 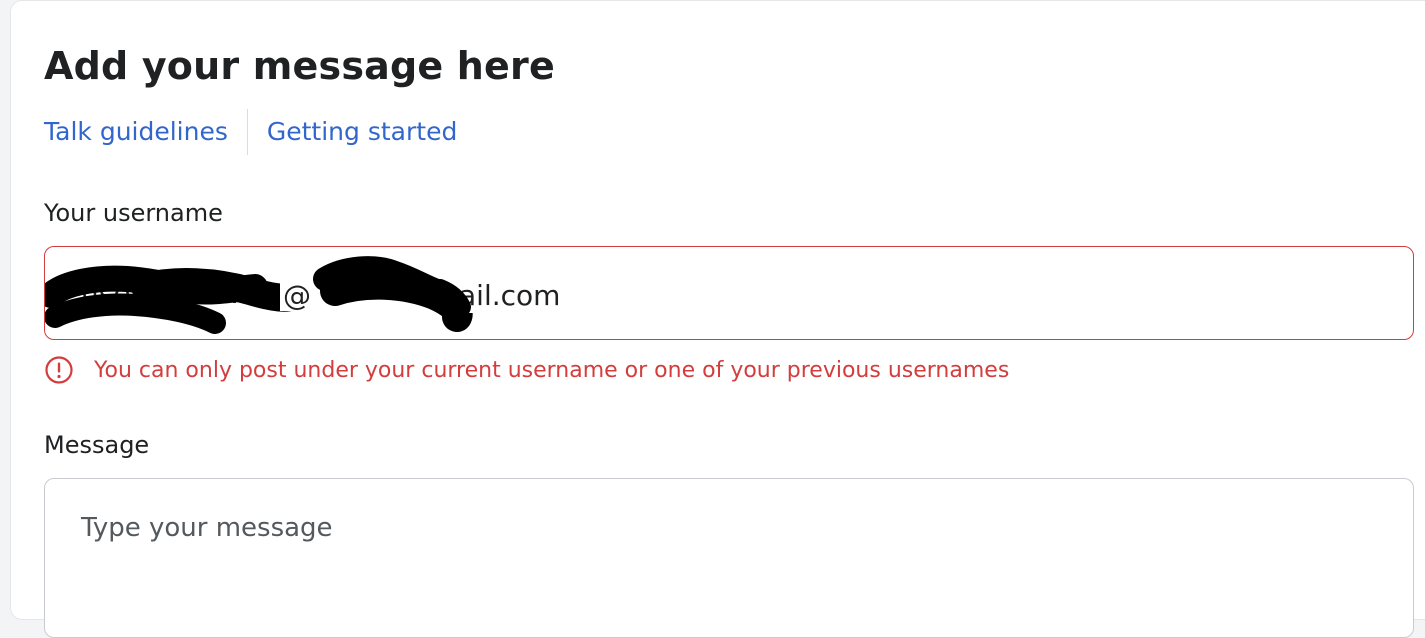 I want to click on talk-guidelines-link: Talk guidelines, so click(x=136, y=132).